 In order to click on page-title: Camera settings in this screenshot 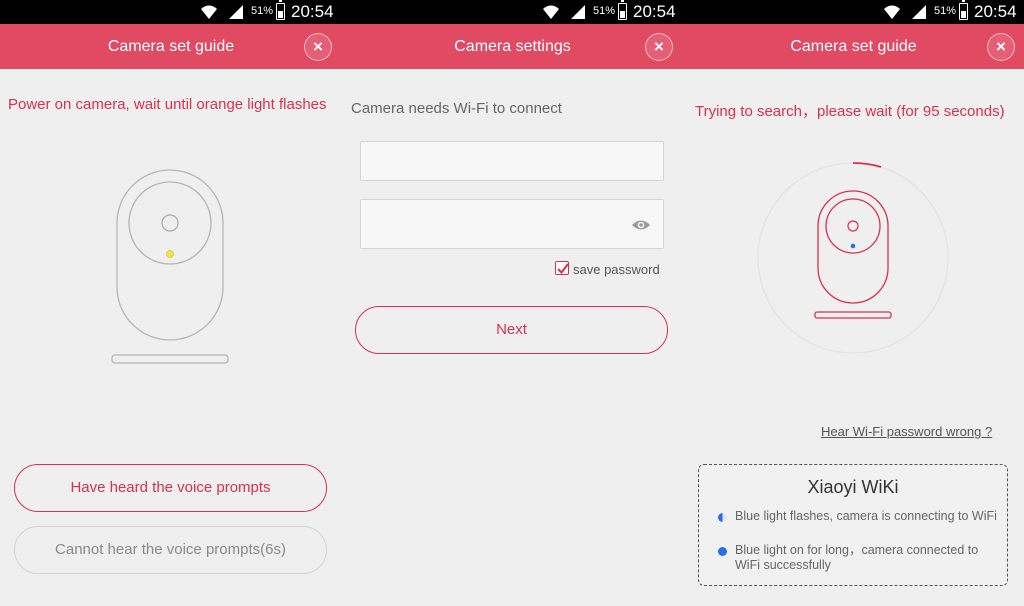, I will do `click(512, 46)`.